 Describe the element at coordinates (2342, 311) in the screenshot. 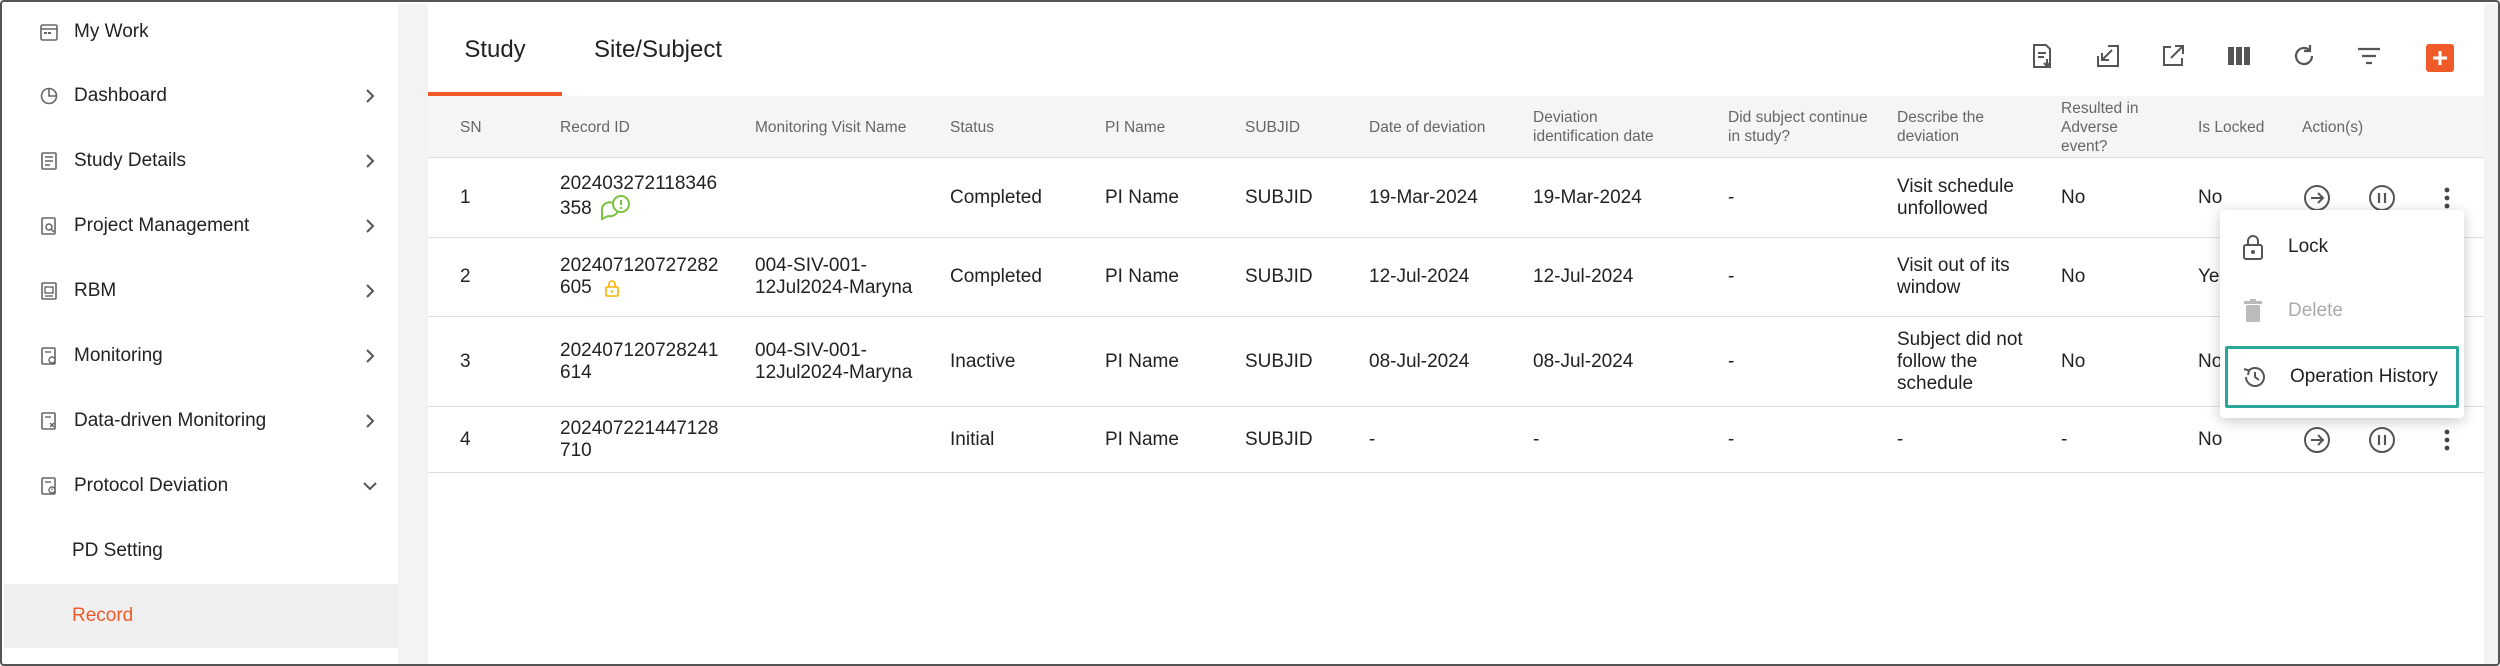

I see `menu-item-delete: Delete` at that location.